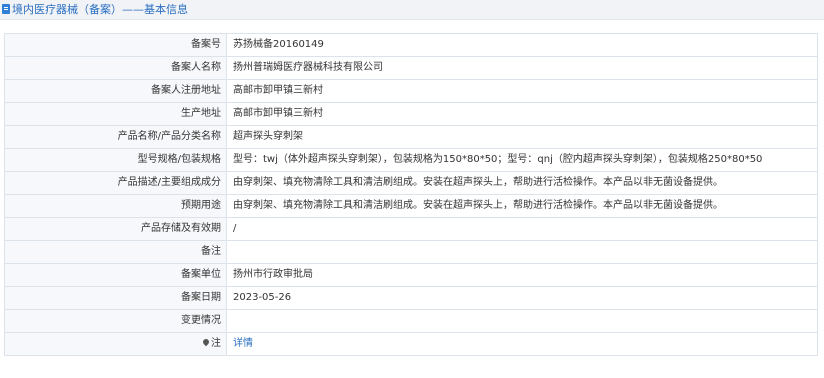  Describe the element at coordinates (115, 45) in the screenshot. I see `row-label: 备案号` at that location.